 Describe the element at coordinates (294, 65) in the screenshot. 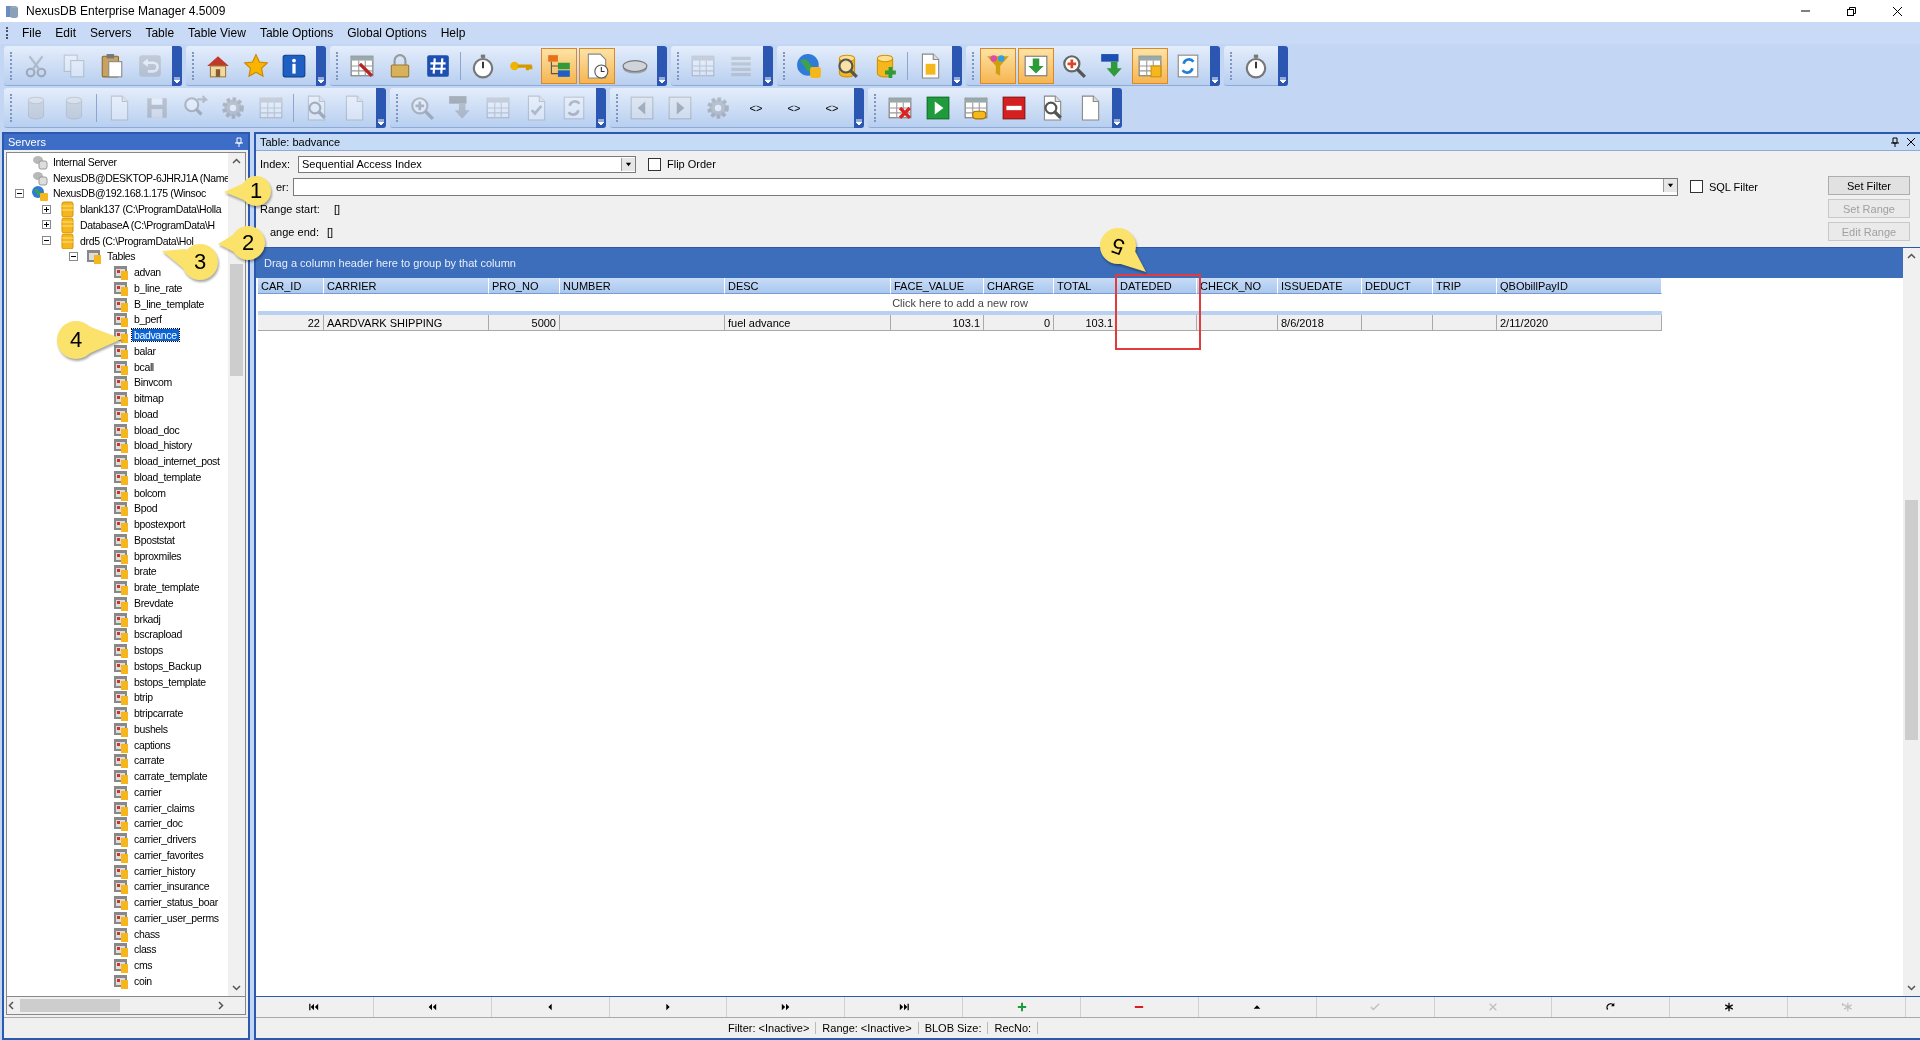

I see `info-icon` at that location.